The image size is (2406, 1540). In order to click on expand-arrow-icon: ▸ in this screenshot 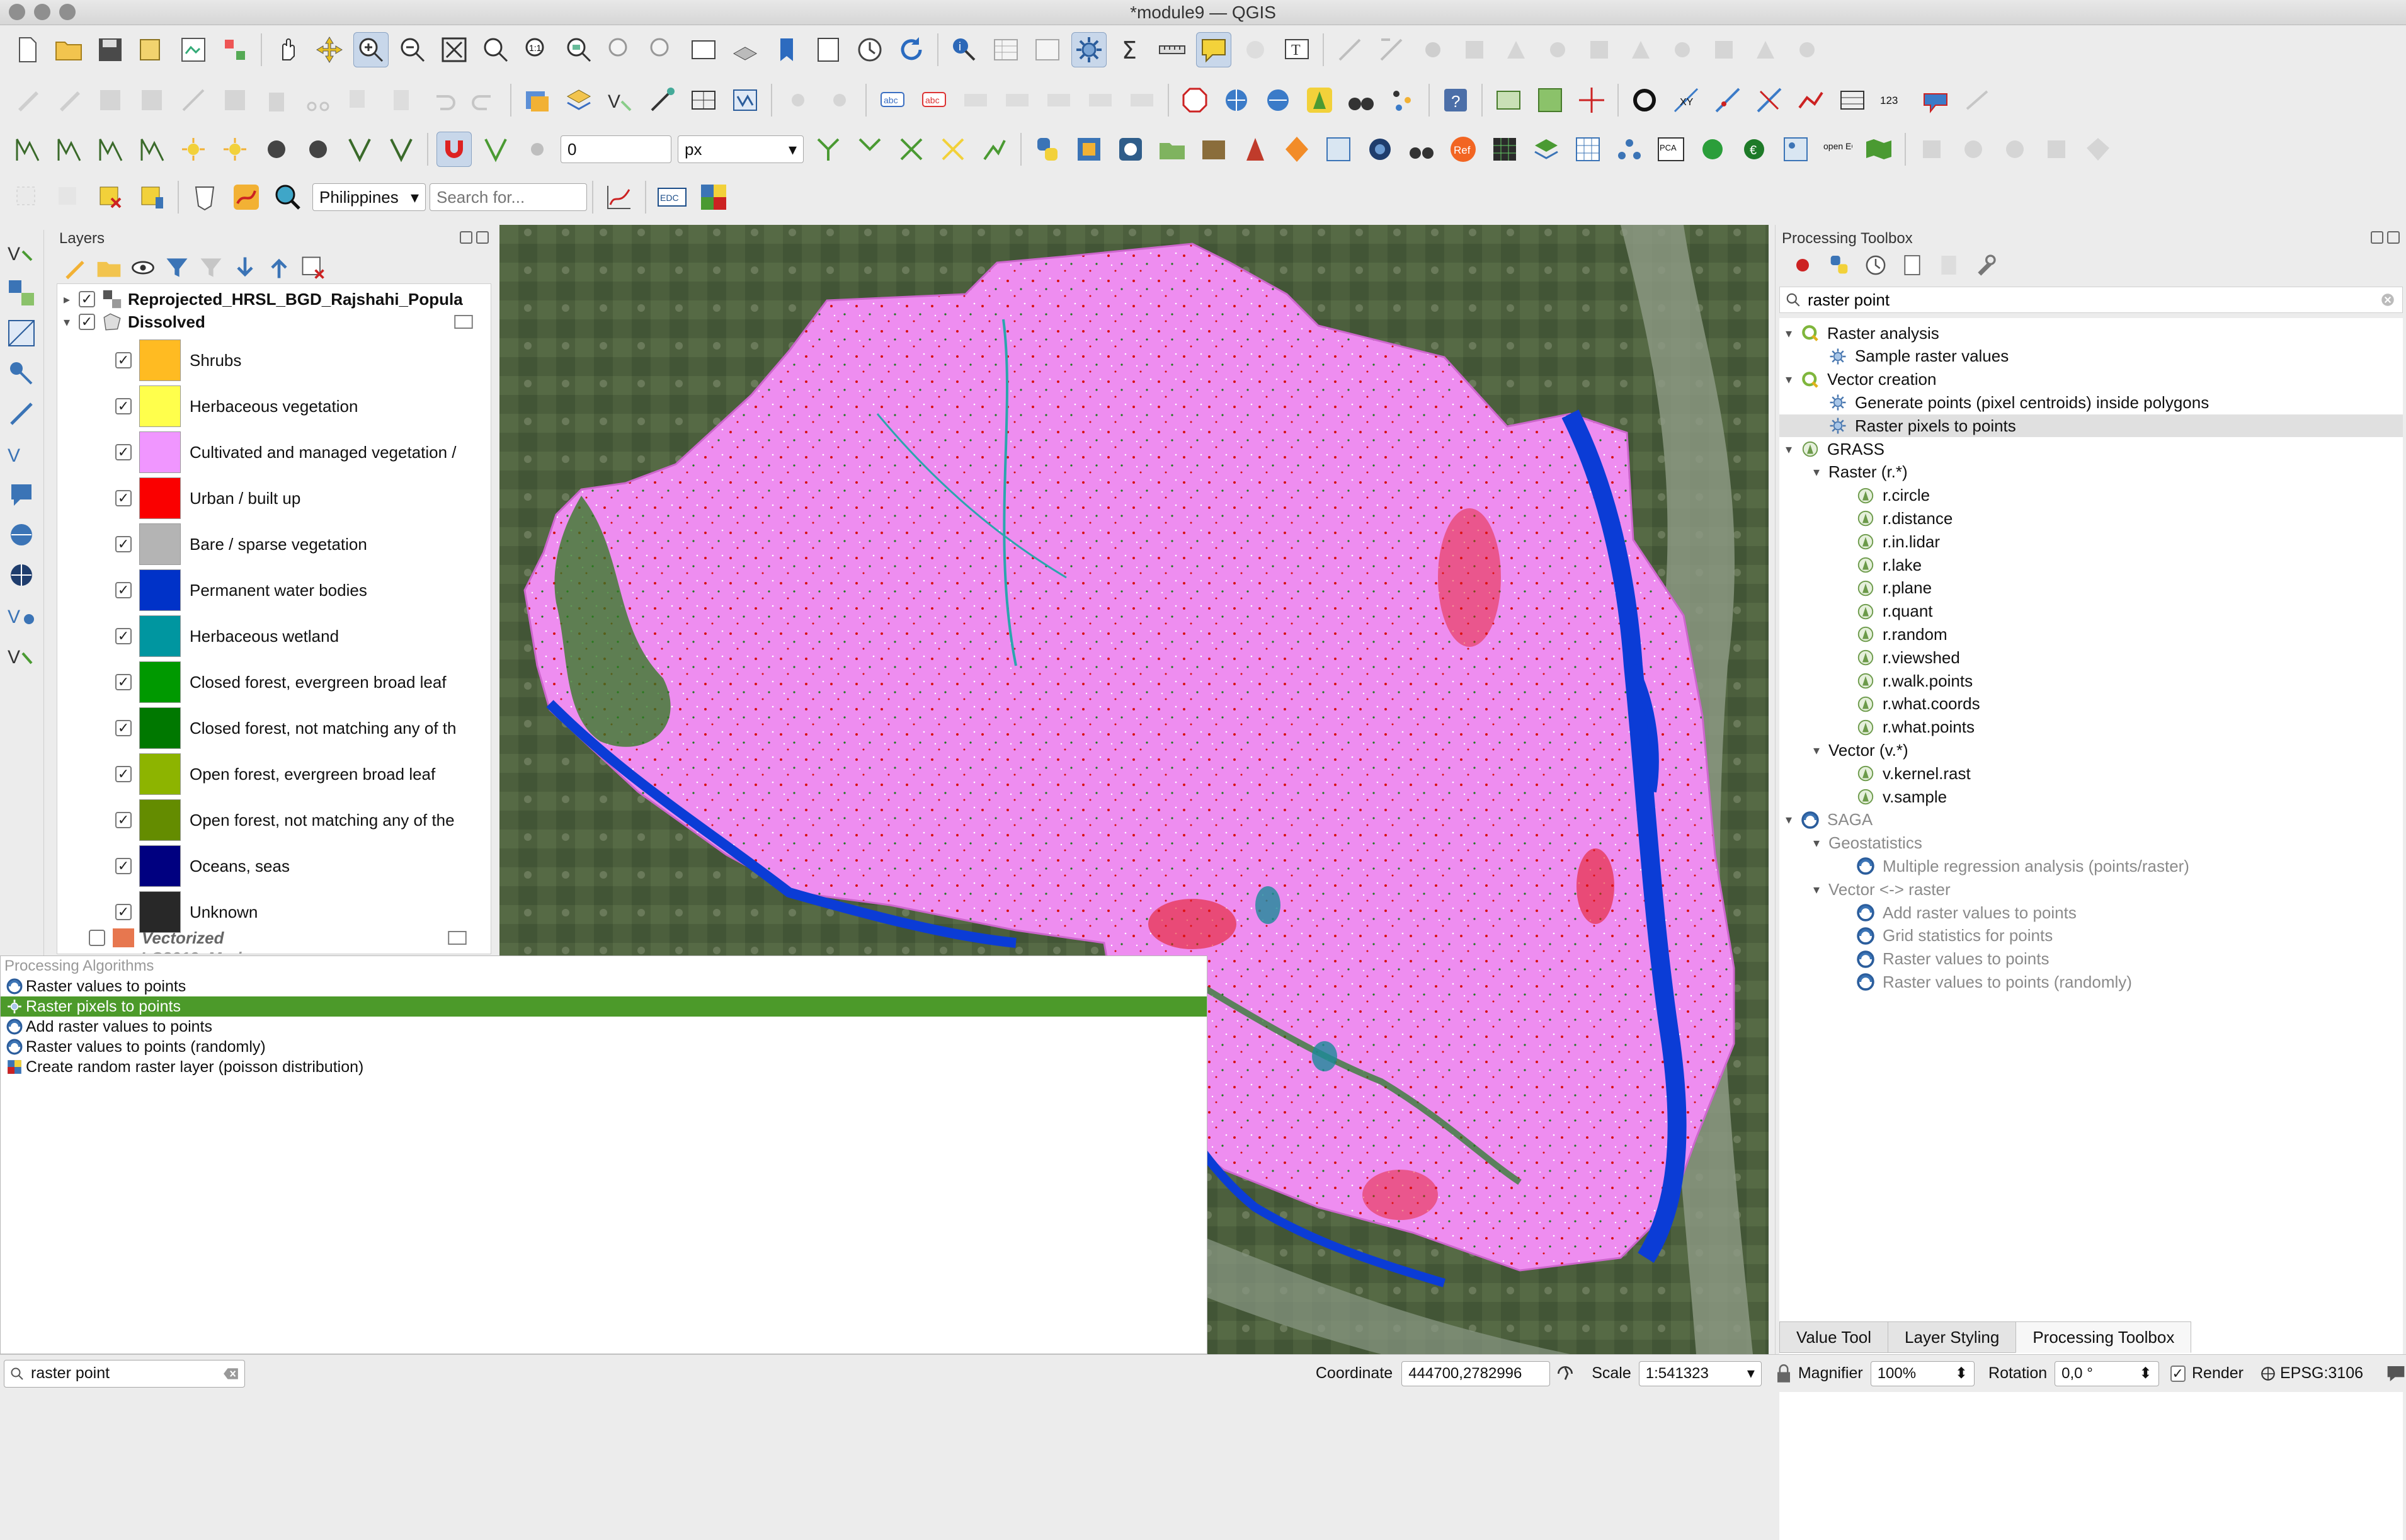, I will do `click(71, 299)`.